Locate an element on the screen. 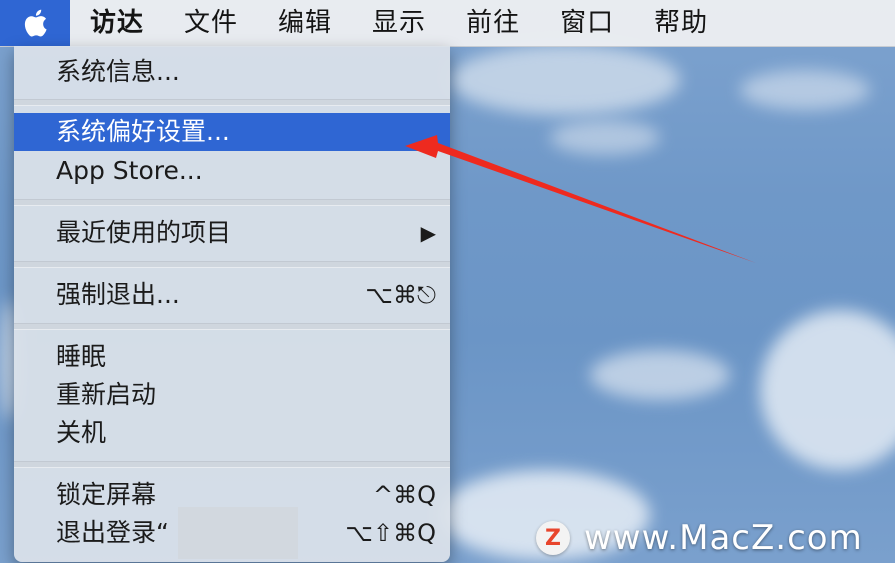  logo-letter: Z is located at coordinates (553, 538).